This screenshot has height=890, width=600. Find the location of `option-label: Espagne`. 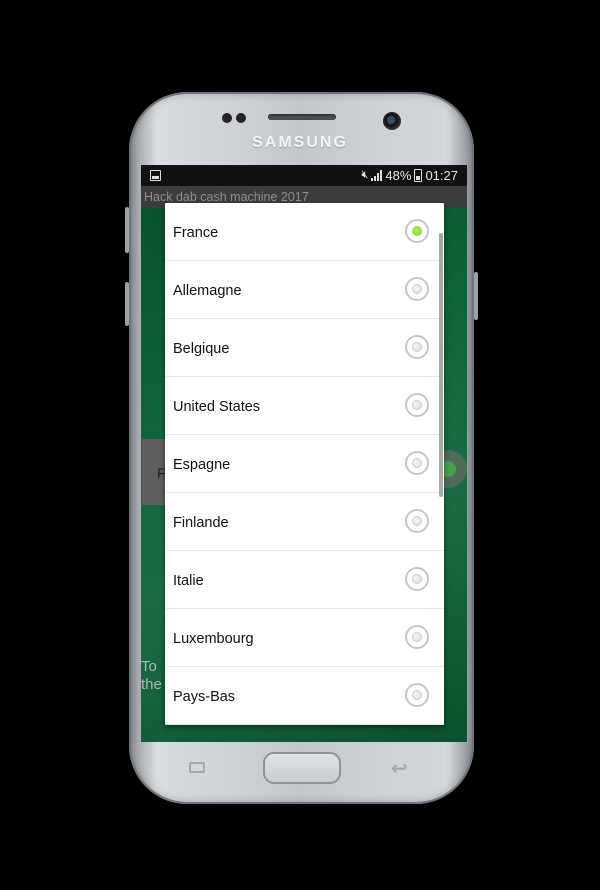

option-label: Espagne is located at coordinates (202, 465).